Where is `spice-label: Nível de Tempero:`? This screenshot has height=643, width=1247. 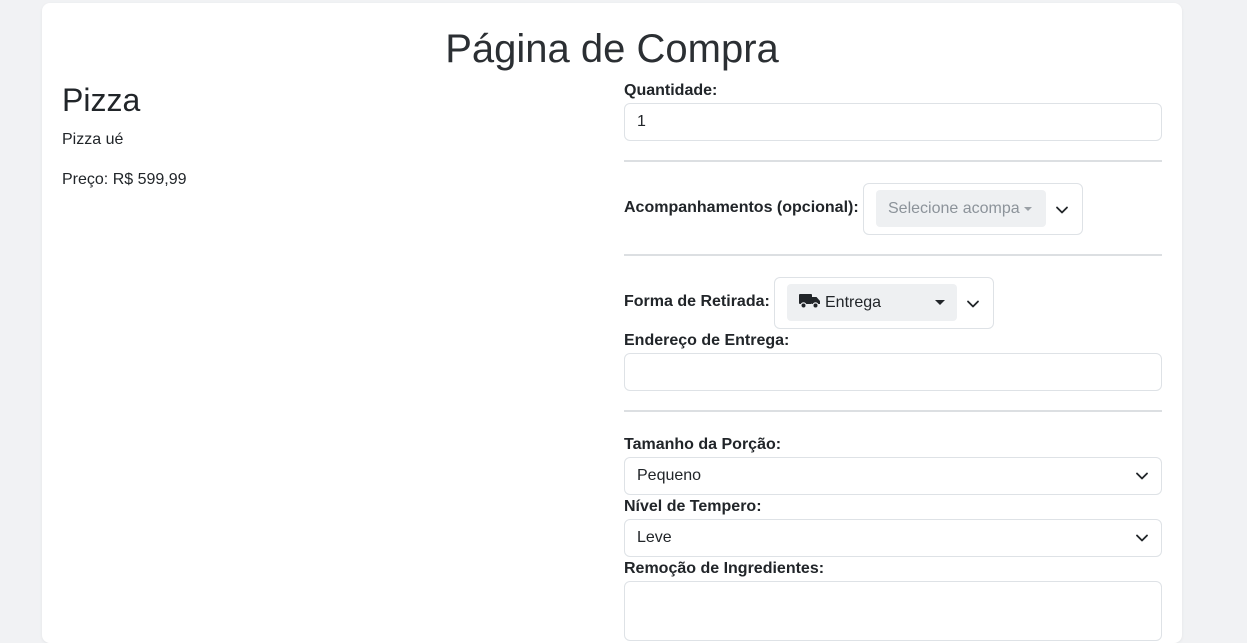
spice-label: Nível de Tempero: is located at coordinates (693, 506).